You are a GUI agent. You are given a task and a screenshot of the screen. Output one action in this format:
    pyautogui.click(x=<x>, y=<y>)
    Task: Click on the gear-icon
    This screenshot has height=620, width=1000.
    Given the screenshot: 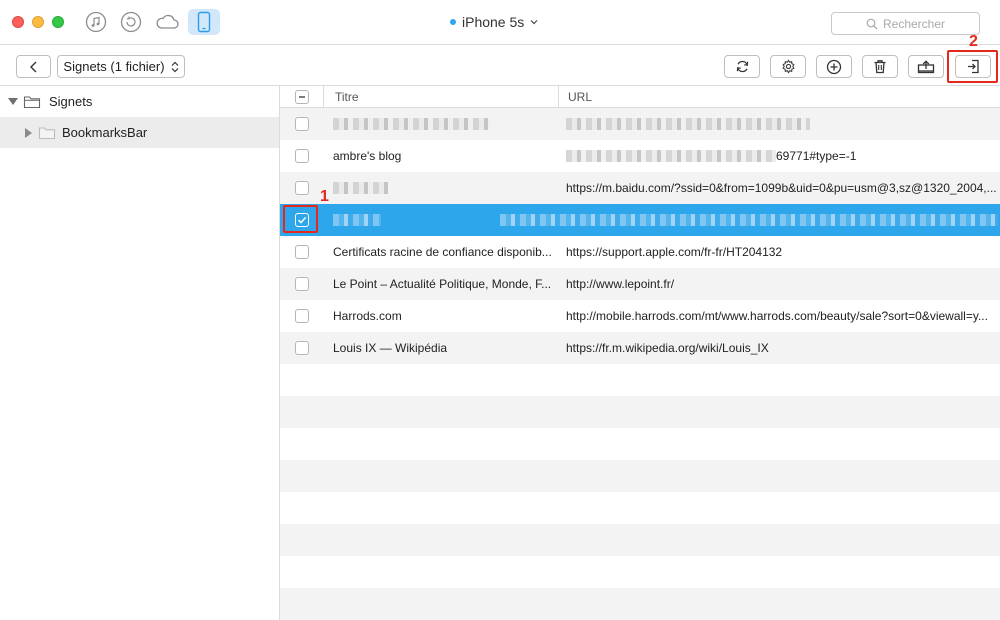 What is the action you would take?
    pyautogui.click(x=788, y=66)
    